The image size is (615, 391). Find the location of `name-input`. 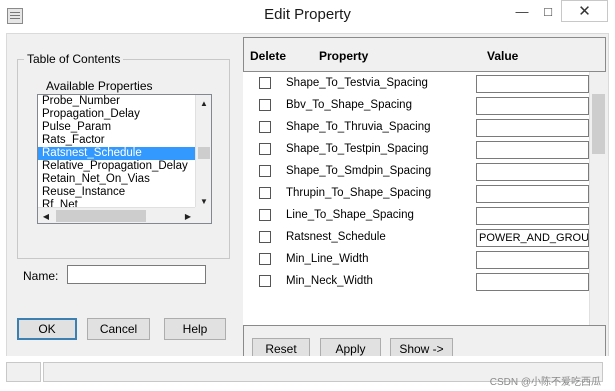

name-input is located at coordinates (136, 274).